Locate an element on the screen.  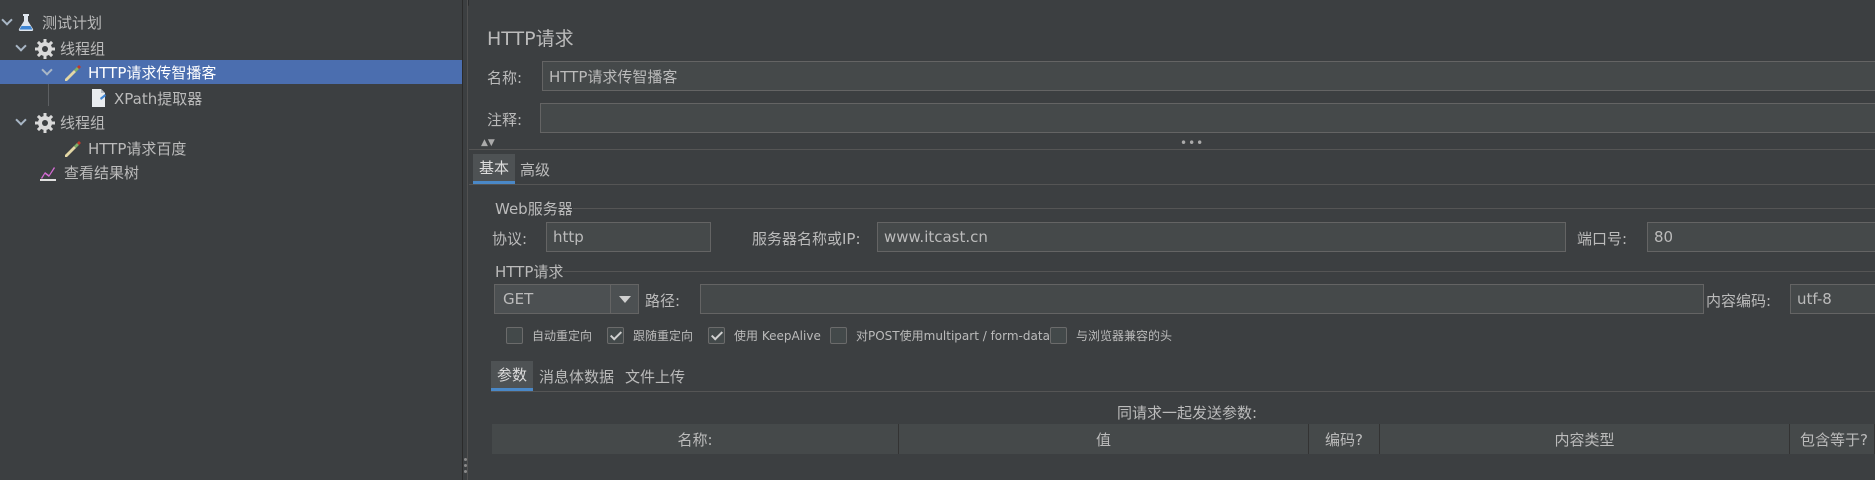
checkbox-label: 使用 KeepAlive is located at coordinates (777, 336).